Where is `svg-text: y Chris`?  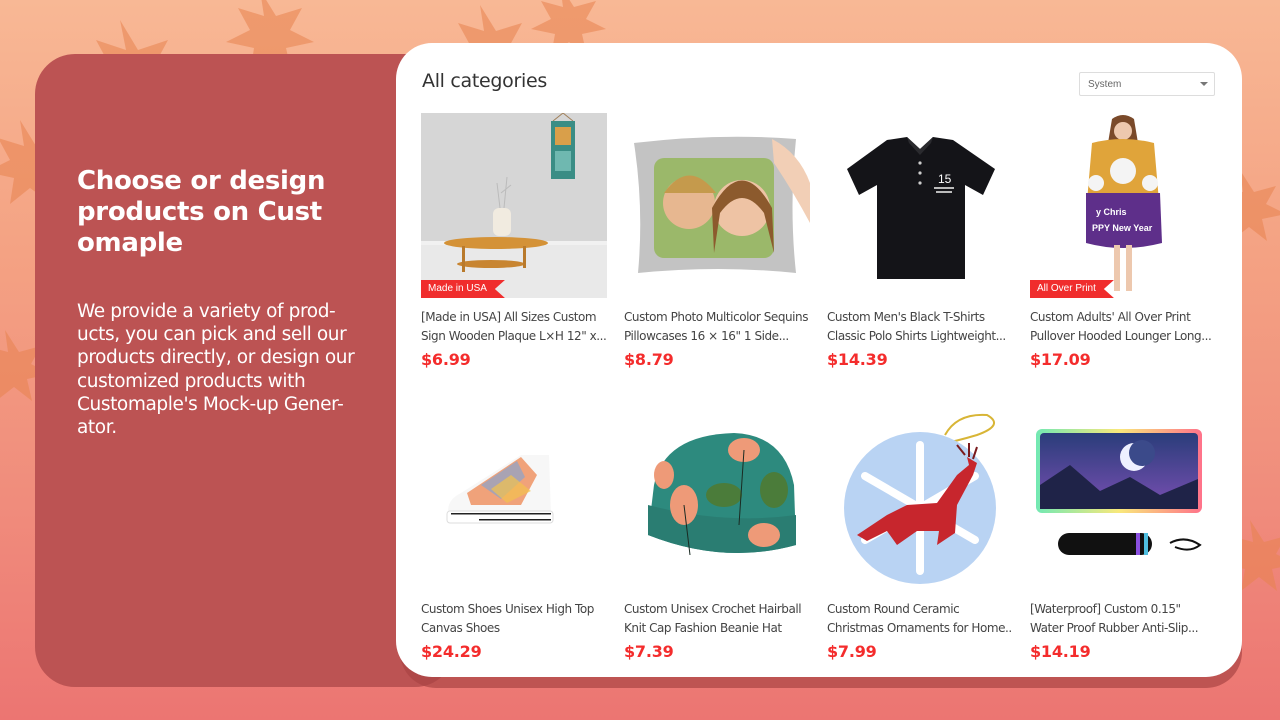
svg-text: y Chris is located at coordinates (1111, 212).